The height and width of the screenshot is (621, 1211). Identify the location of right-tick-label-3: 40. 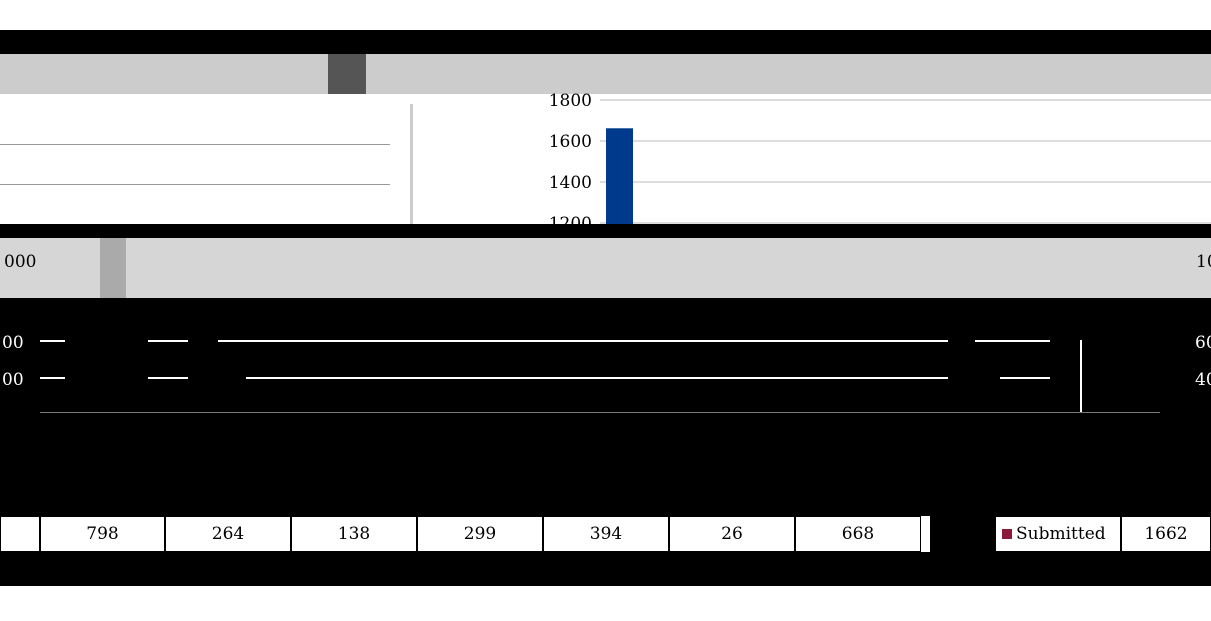
(1203, 380).